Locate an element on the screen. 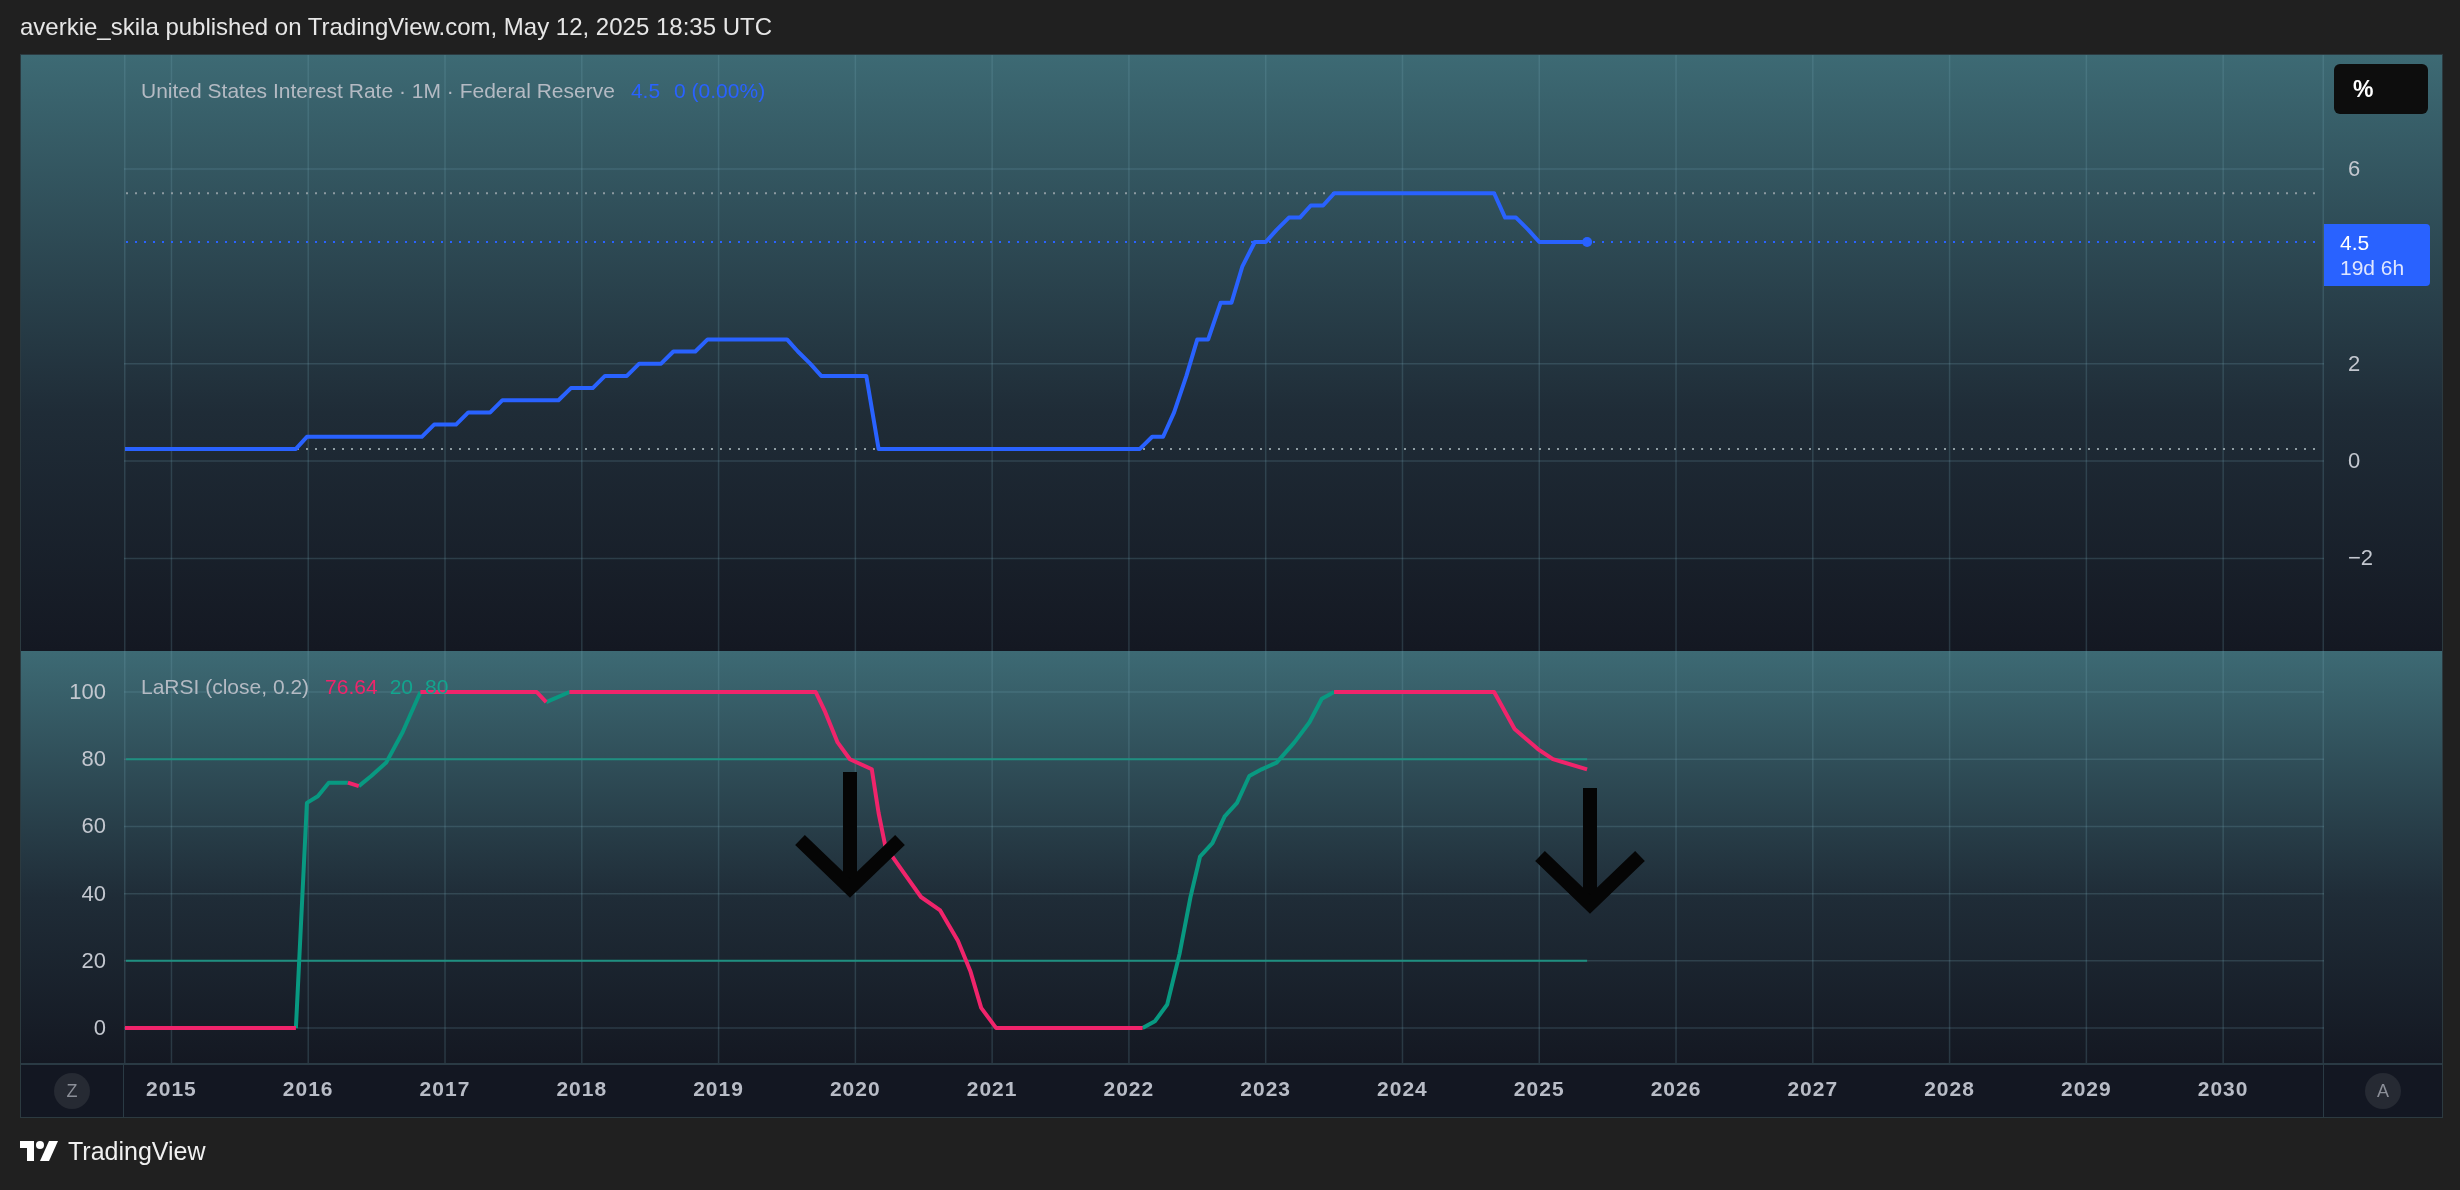  indicator-title: United States Interest Rate · 1M · Federal Reserve is located at coordinates (378, 91).